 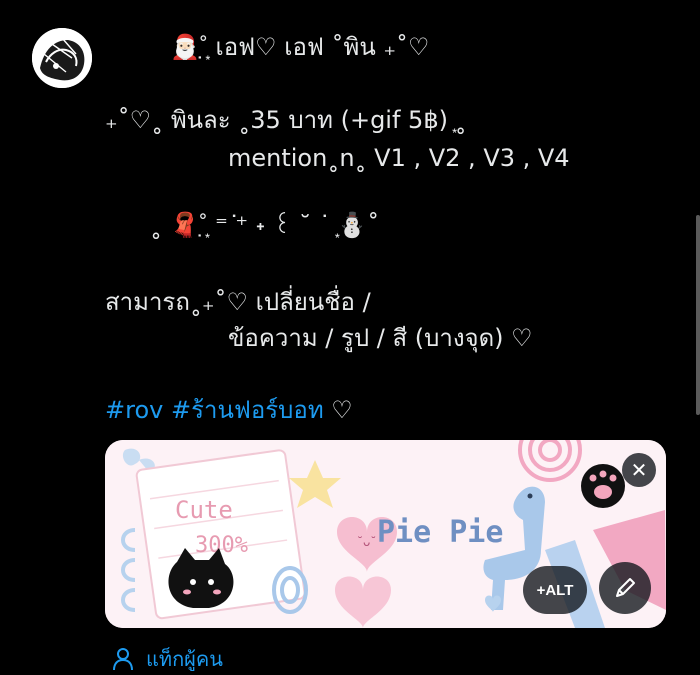 I want to click on price-line: ₊˚♡˳ พินละ ˳35 บาท (+gif 5฿) ͙˳, so click(x=286, y=120).